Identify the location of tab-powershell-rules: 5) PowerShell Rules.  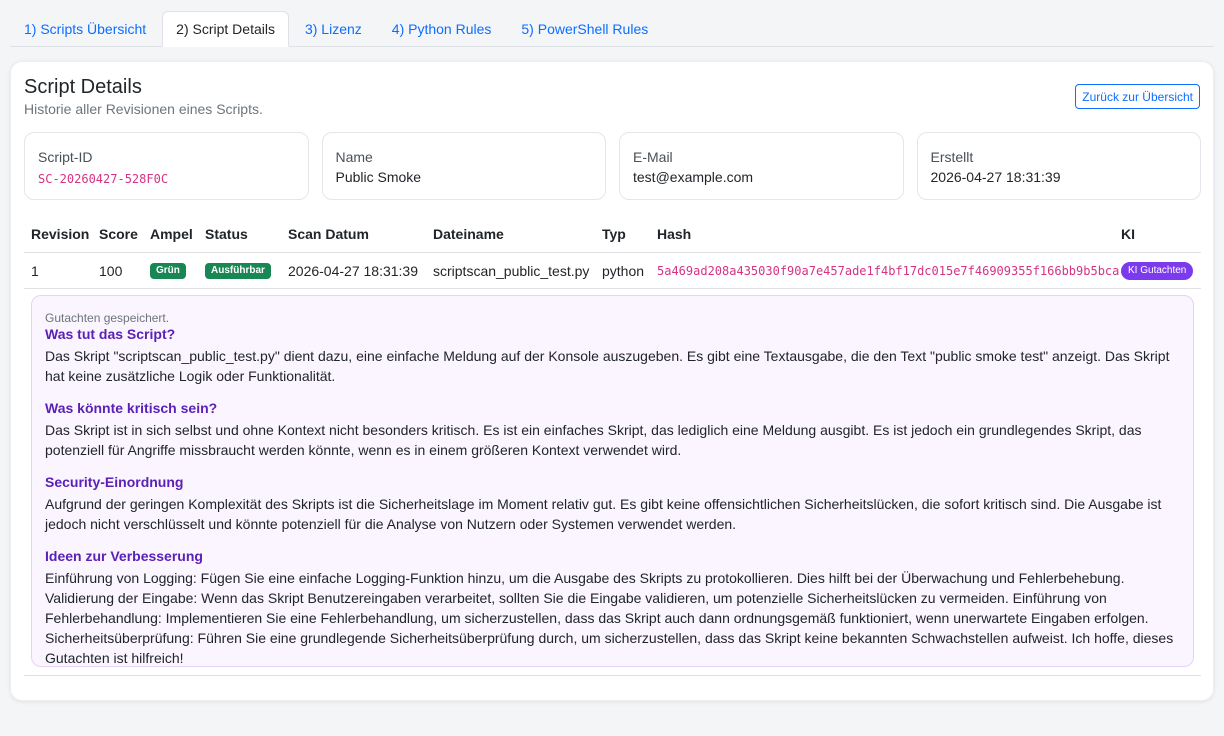
(584, 28).